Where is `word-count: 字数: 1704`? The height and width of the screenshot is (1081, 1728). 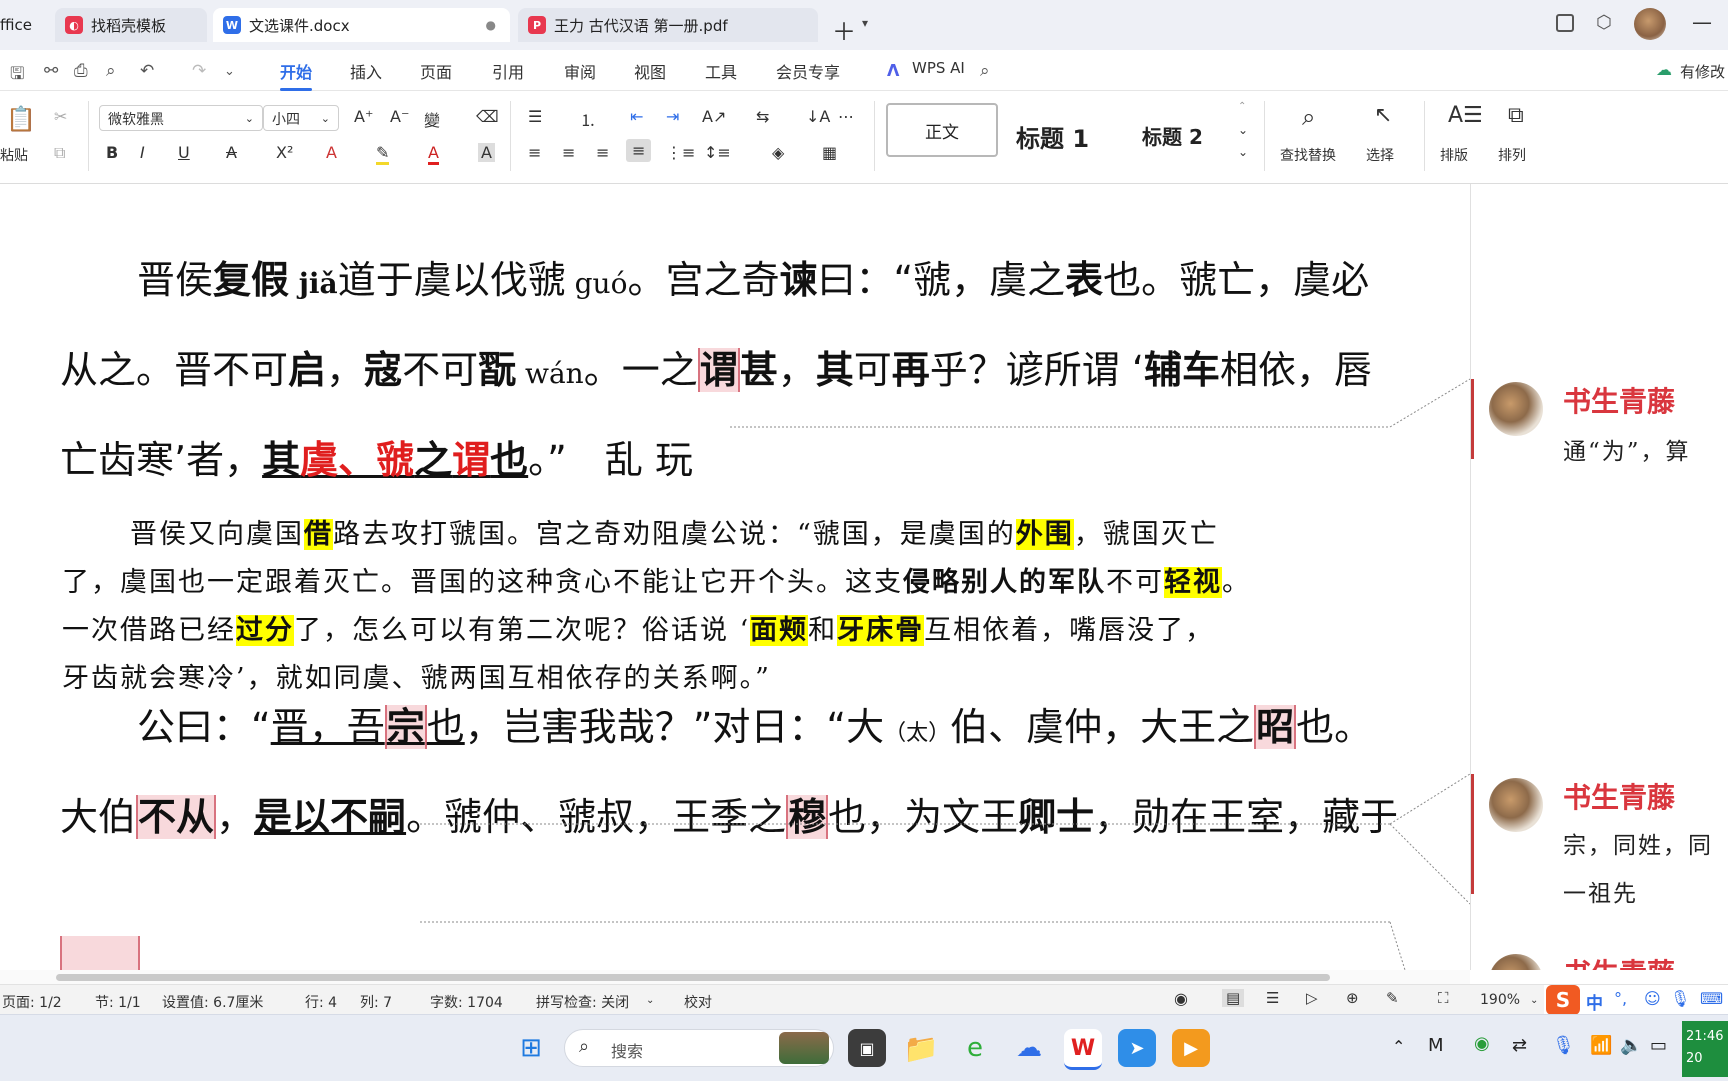
word-count: 字数: 1704 is located at coordinates (466, 1002).